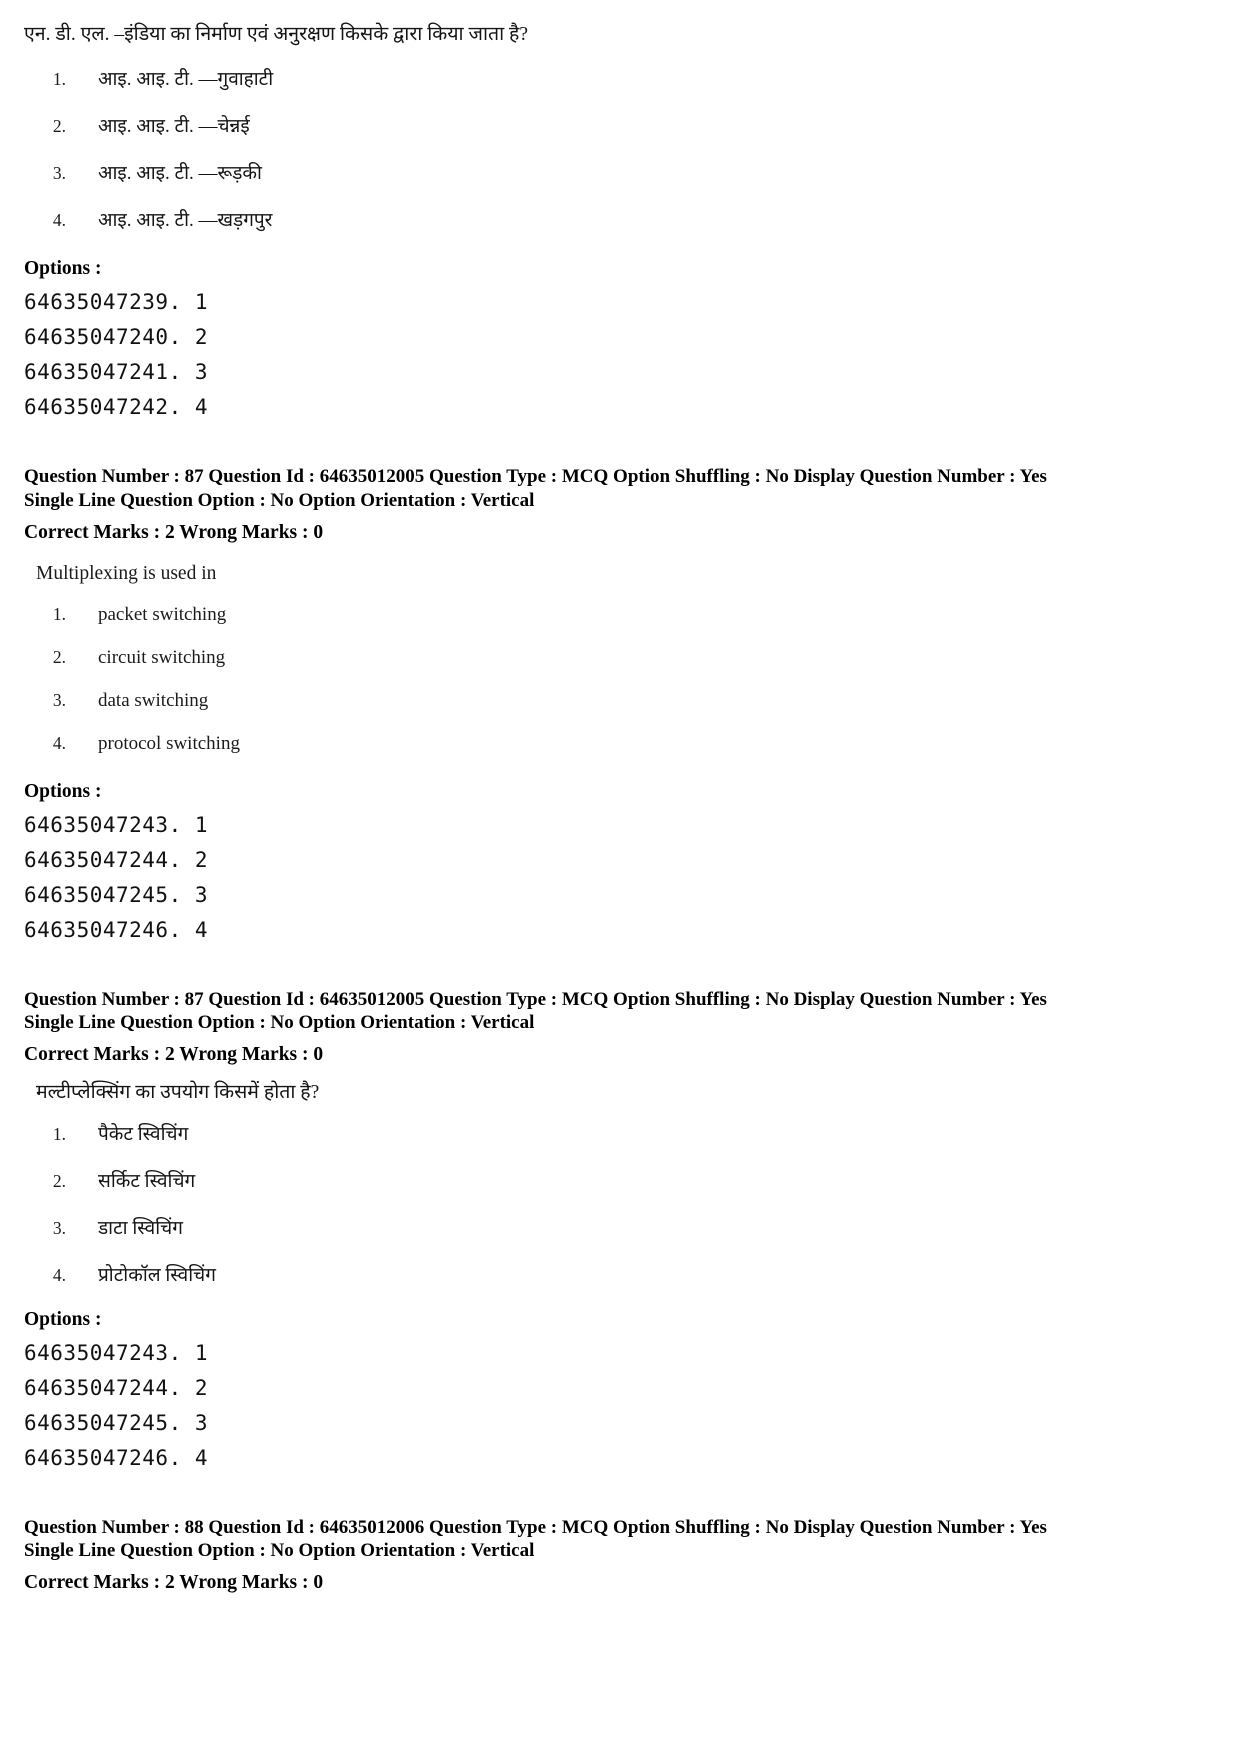  What do you see at coordinates (185, 221) in the screenshot?
I see `option-label: आइ. आइ. टी. —खड़गपुर` at bounding box center [185, 221].